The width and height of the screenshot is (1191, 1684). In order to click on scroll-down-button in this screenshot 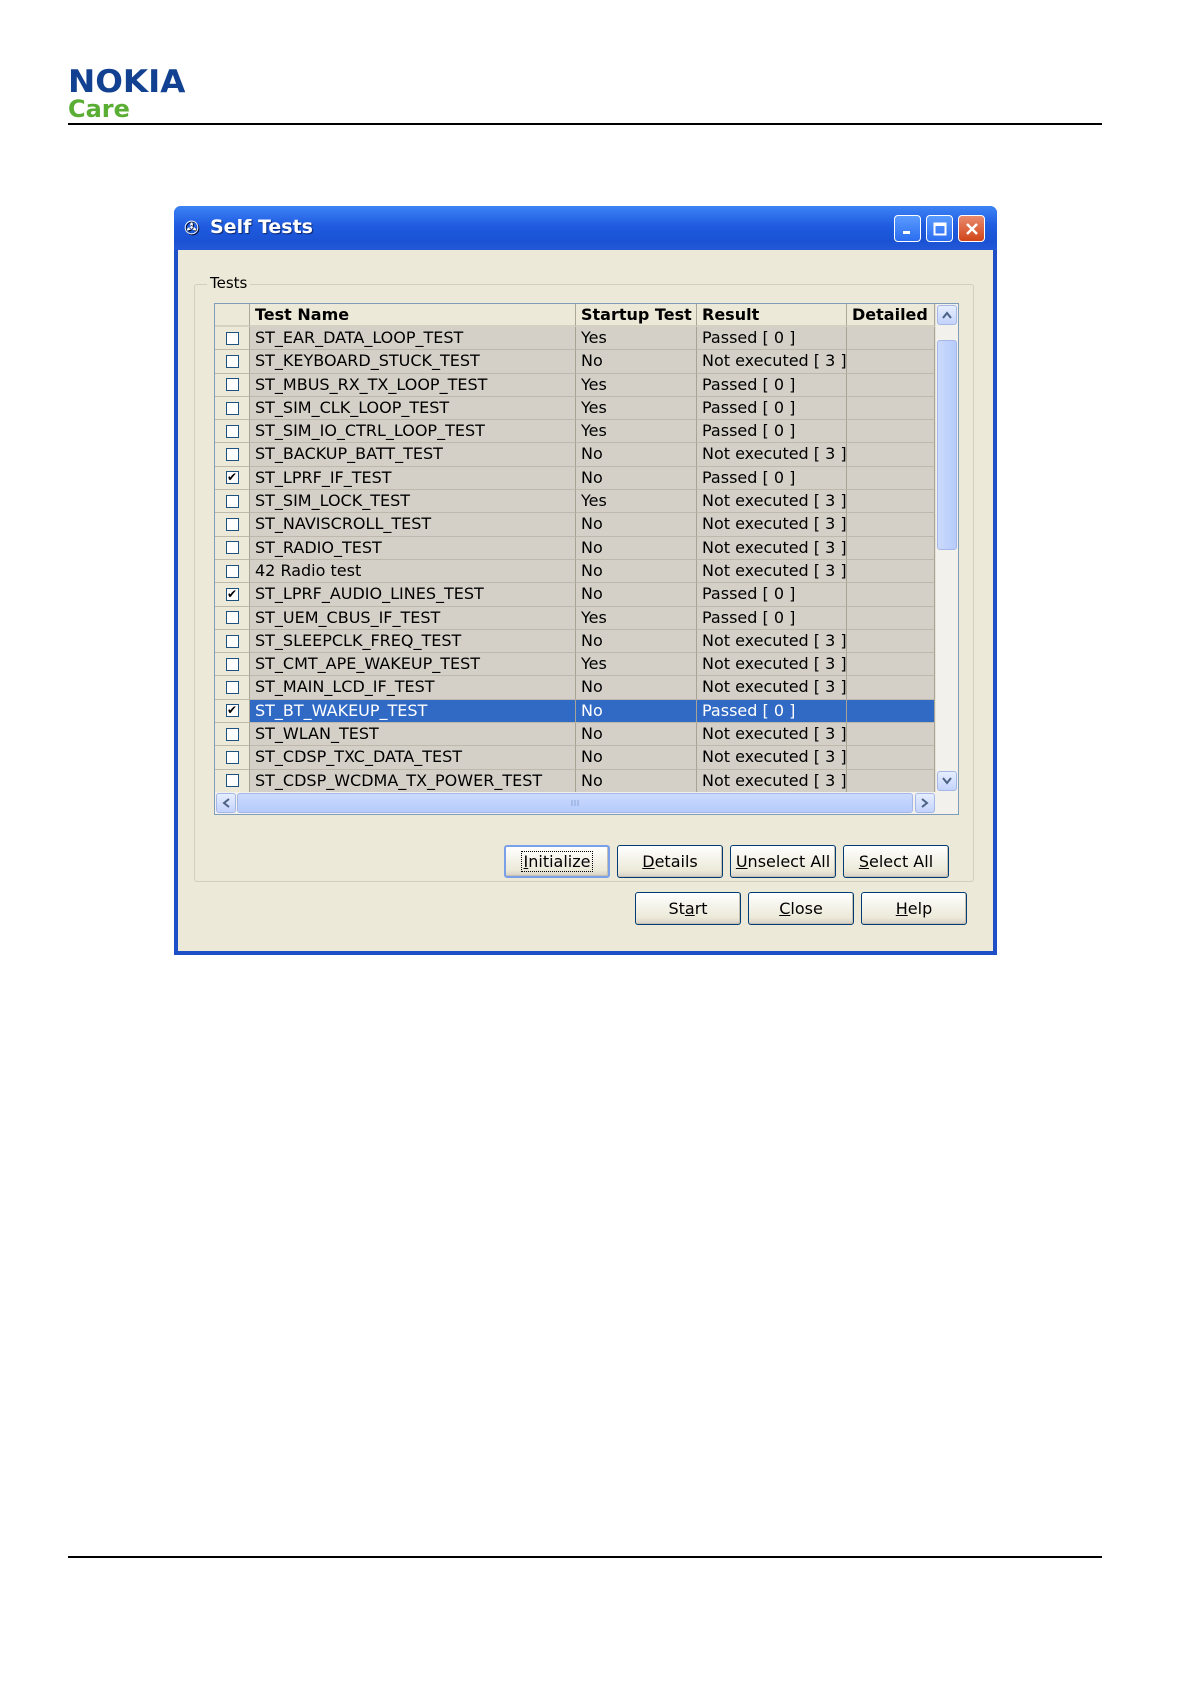, I will do `click(947, 781)`.